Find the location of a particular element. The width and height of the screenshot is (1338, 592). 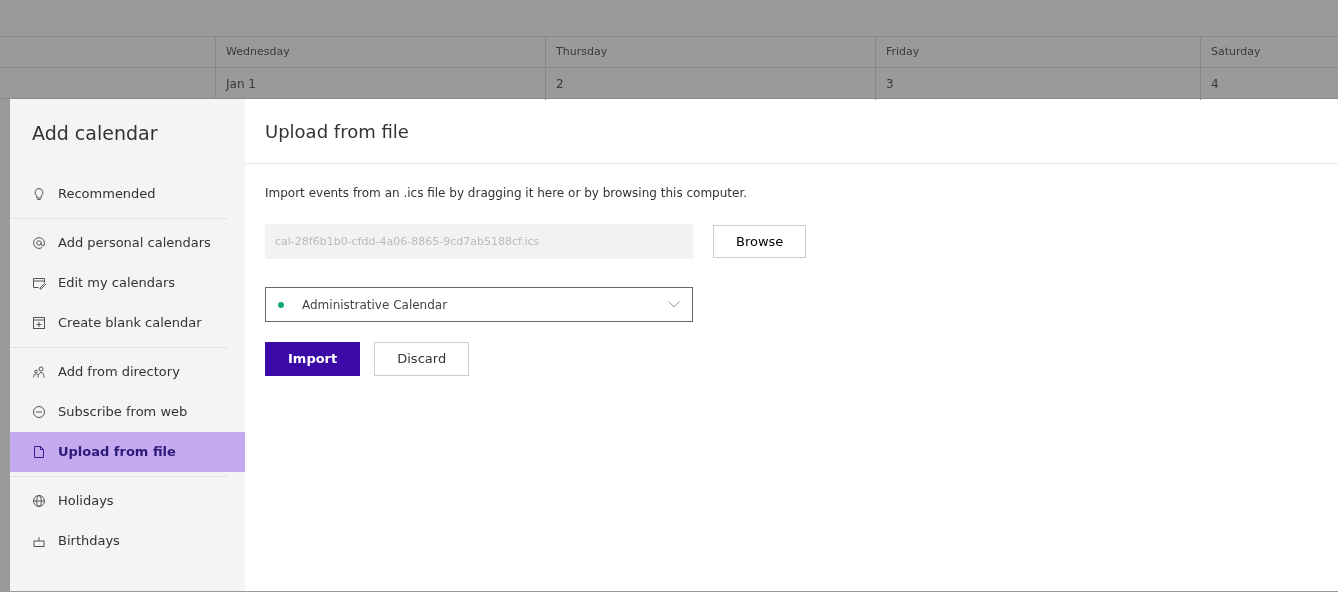

browse-button: Browse is located at coordinates (760, 241).